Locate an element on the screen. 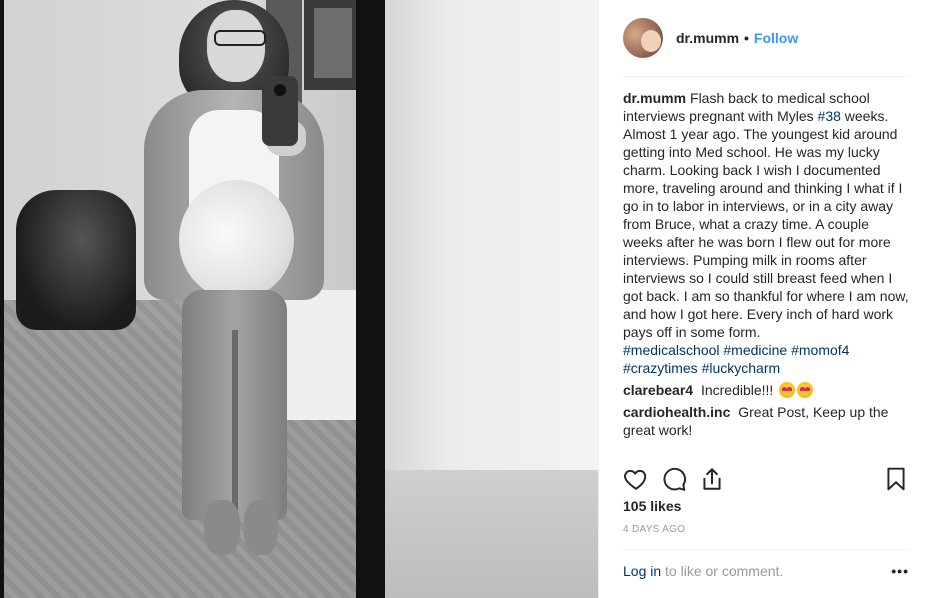 This screenshot has width=929, height=598. like-button is located at coordinates (636, 479).